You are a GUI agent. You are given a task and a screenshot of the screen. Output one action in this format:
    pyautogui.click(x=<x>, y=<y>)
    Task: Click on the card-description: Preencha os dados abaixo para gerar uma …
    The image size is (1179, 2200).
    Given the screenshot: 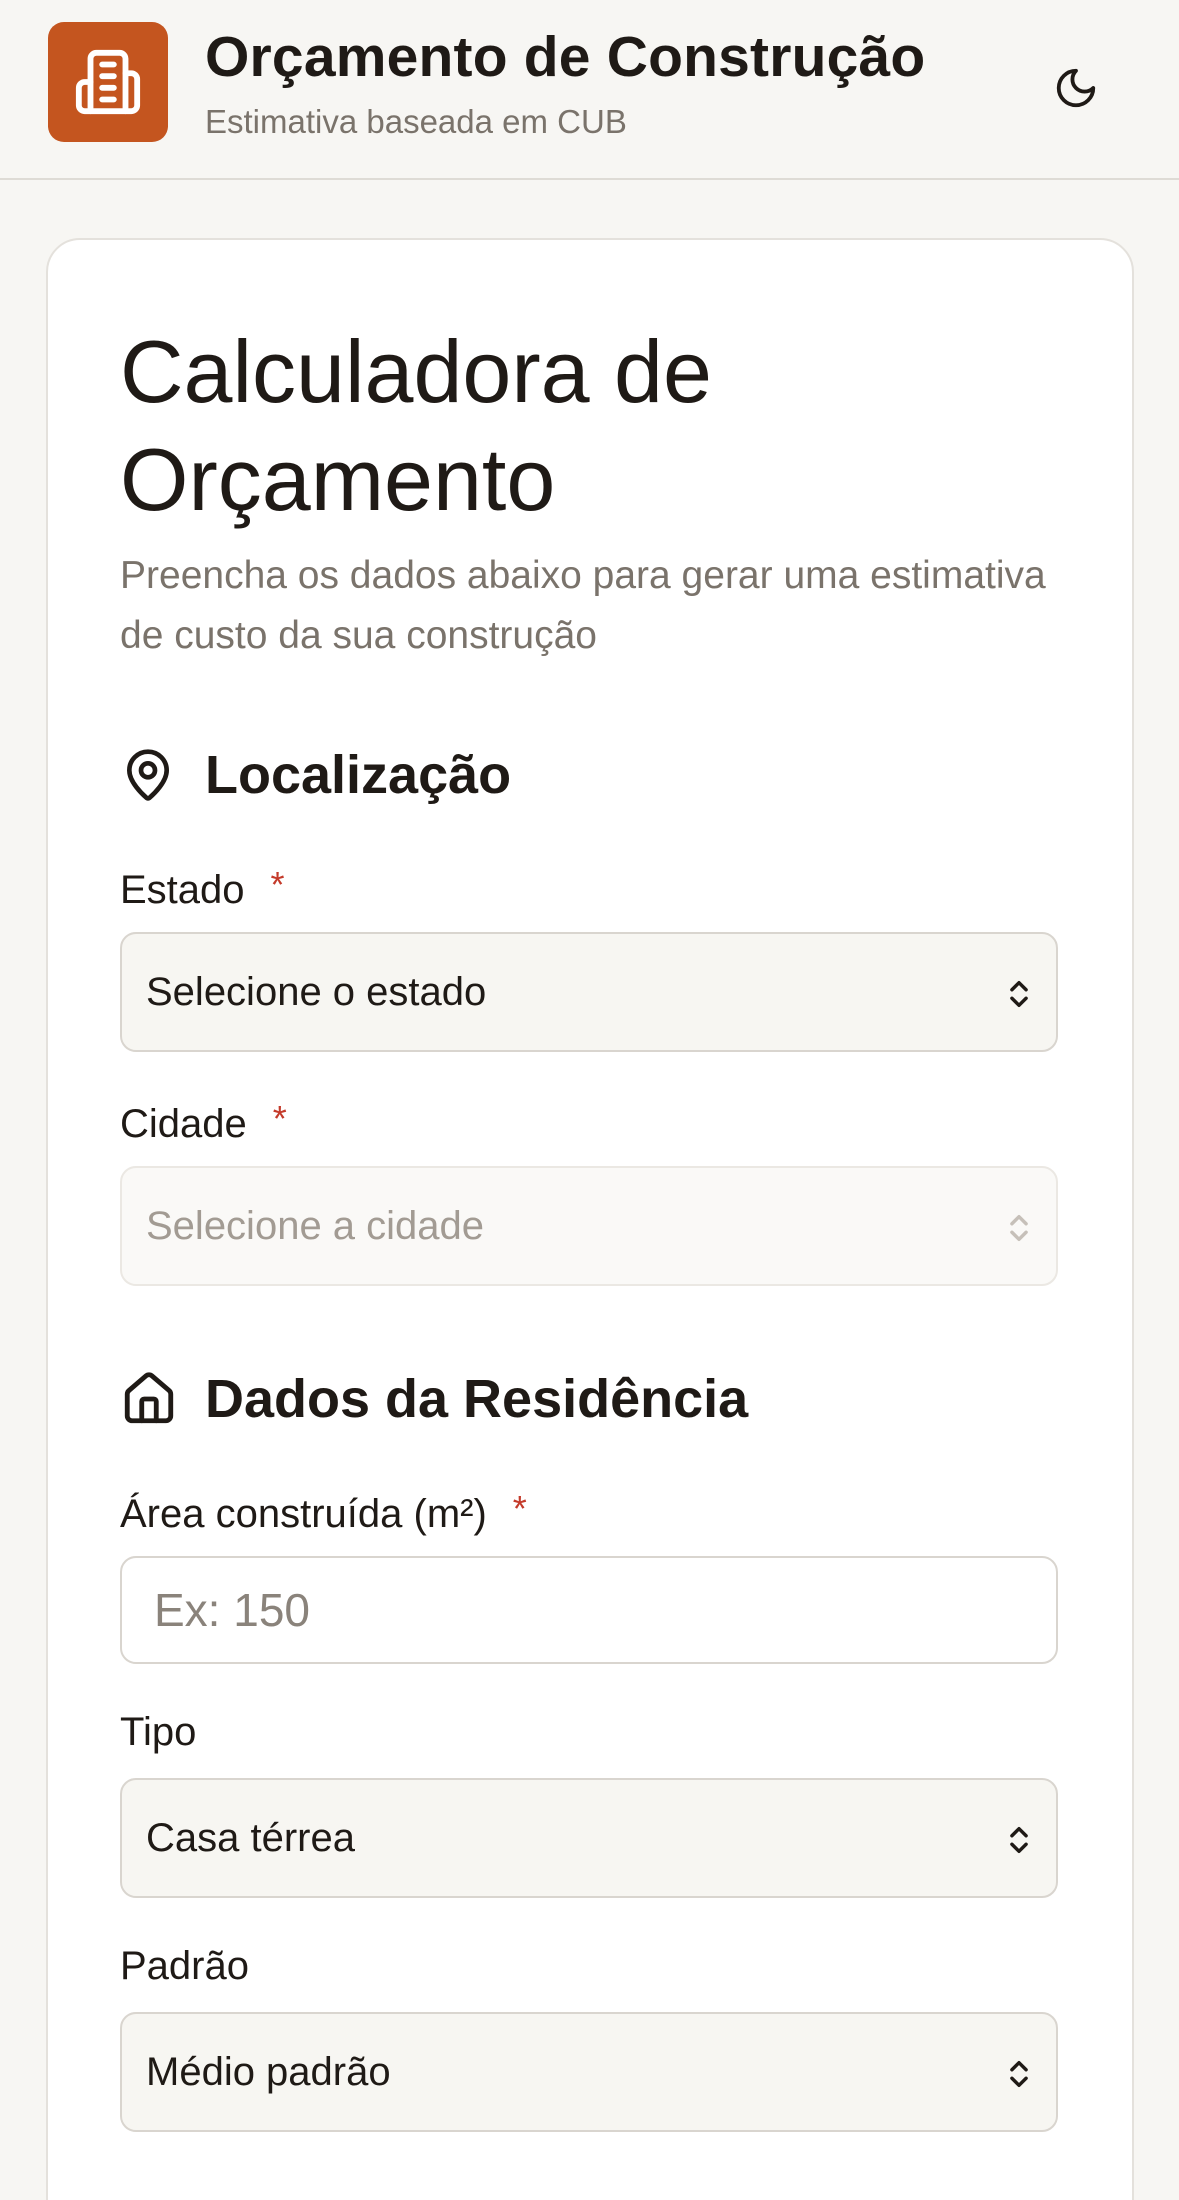 What is the action you would take?
    pyautogui.click(x=583, y=605)
    